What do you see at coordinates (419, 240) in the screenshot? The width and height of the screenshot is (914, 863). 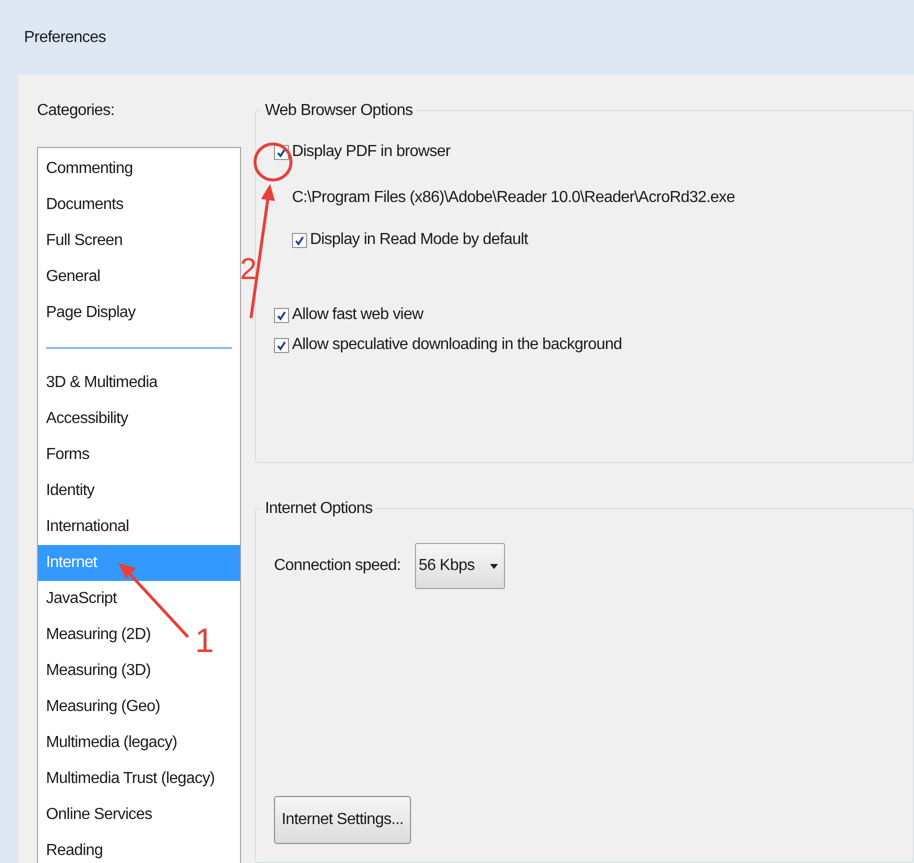 I see `checkbox-label: Display in Read Mode by default` at bounding box center [419, 240].